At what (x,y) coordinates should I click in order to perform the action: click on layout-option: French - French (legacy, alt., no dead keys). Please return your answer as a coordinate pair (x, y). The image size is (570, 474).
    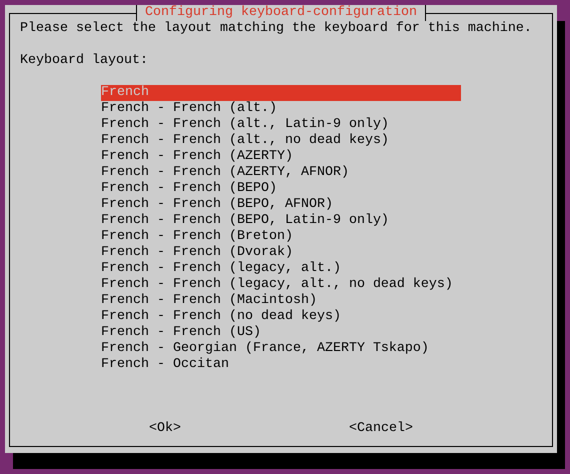
    Looking at the image, I should click on (281, 285).